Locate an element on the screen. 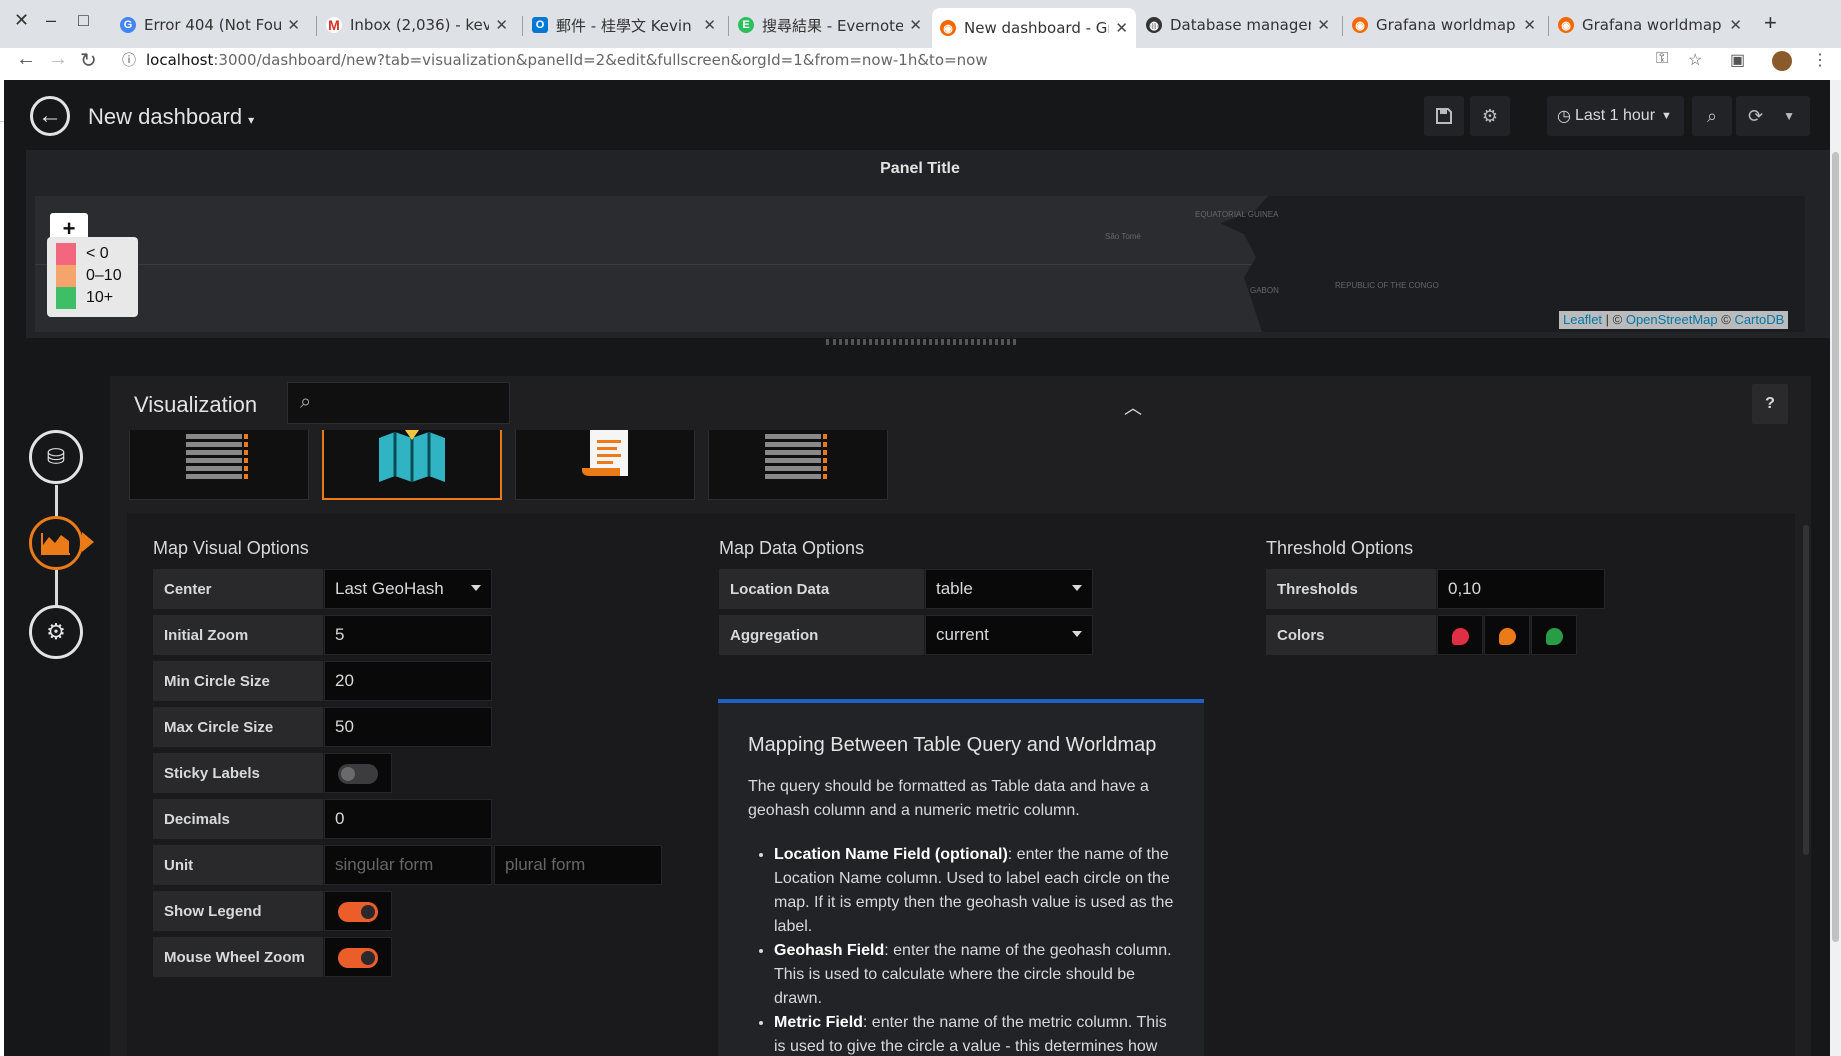 Image resolution: width=1841 pixels, height=1056 pixels. viz-card-table is located at coordinates (219, 465).